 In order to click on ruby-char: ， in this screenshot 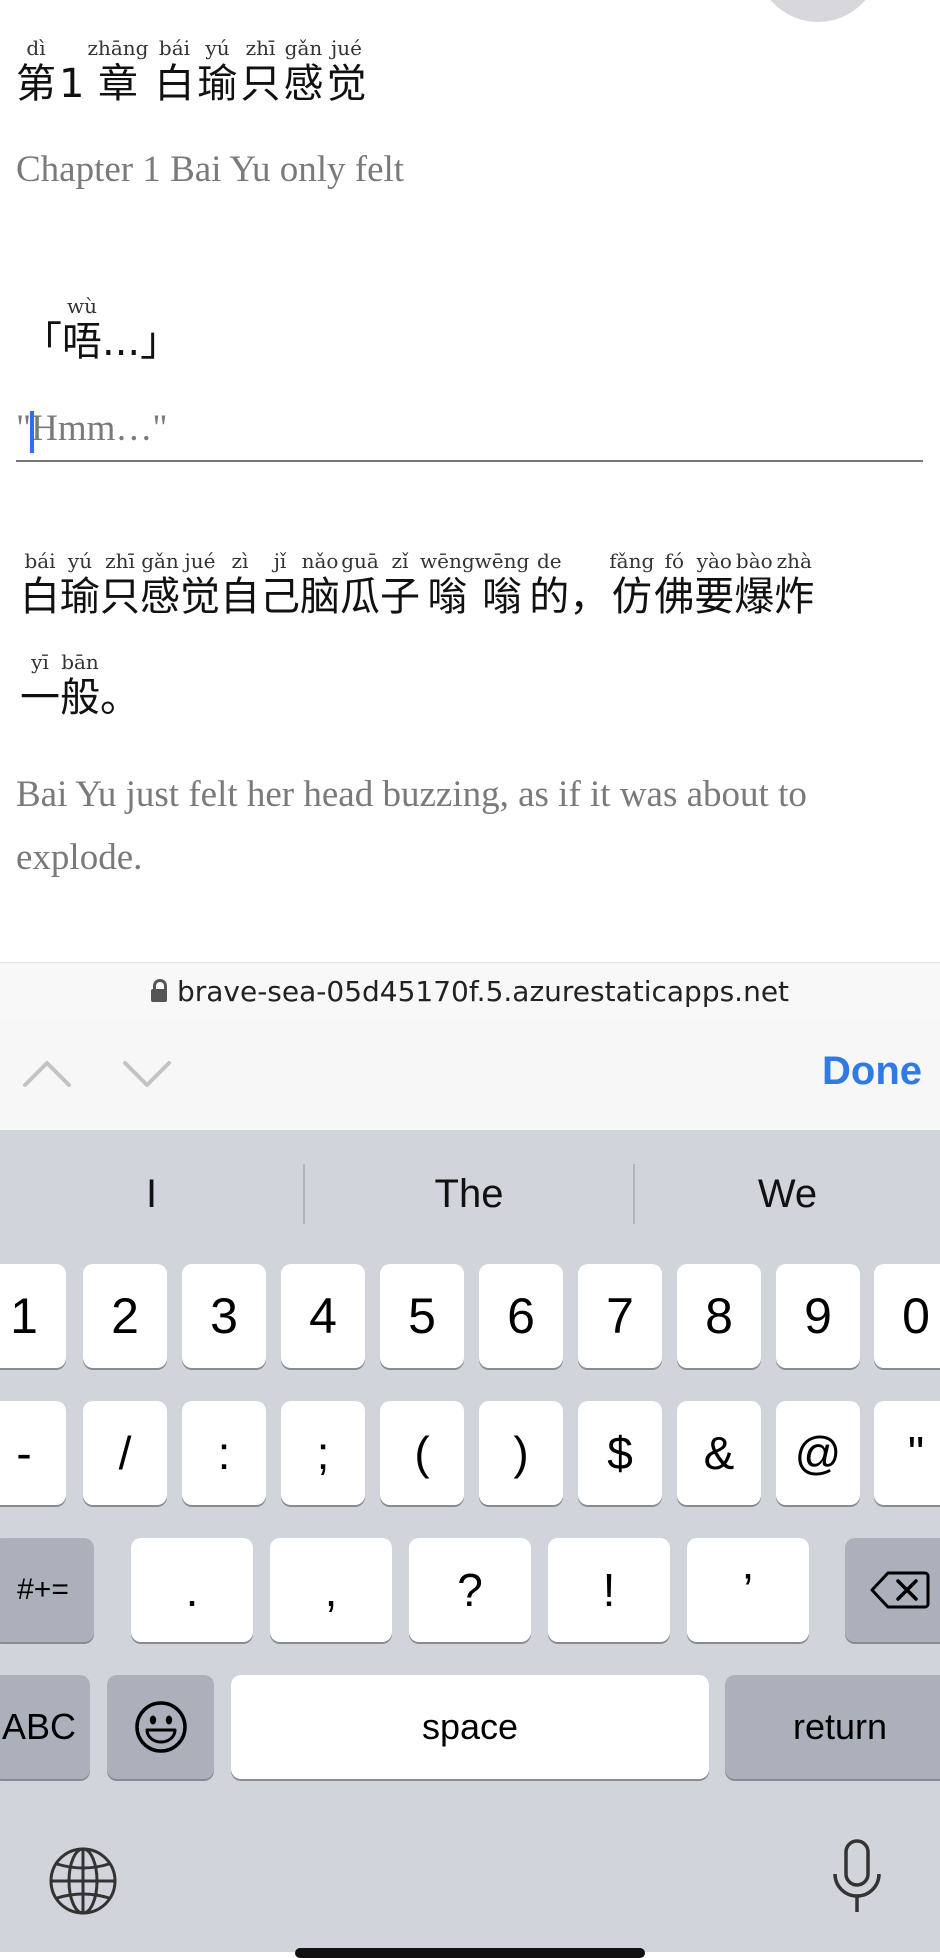, I will do `click(589, 585)`.